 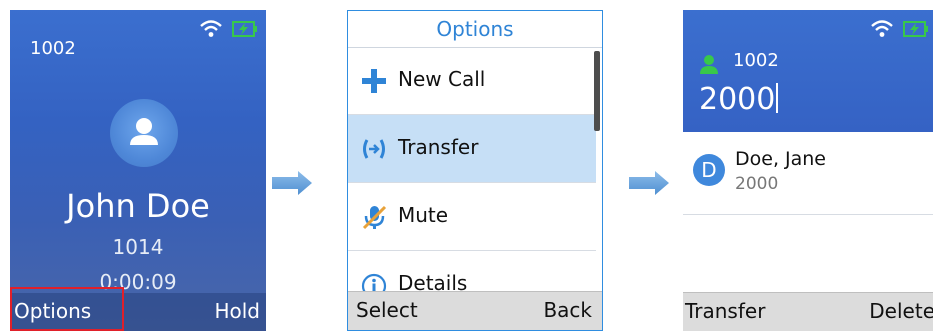 What do you see at coordinates (597, 91) in the screenshot?
I see `scrollbar` at bounding box center [597, 91].